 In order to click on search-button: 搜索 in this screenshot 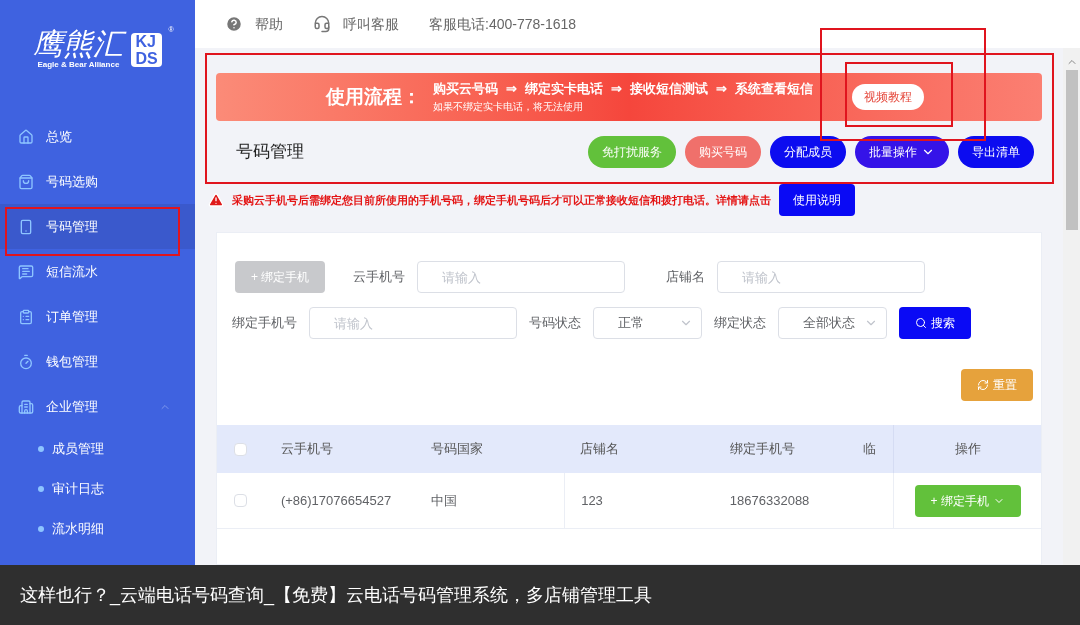, I will do `click(935, 323)`.